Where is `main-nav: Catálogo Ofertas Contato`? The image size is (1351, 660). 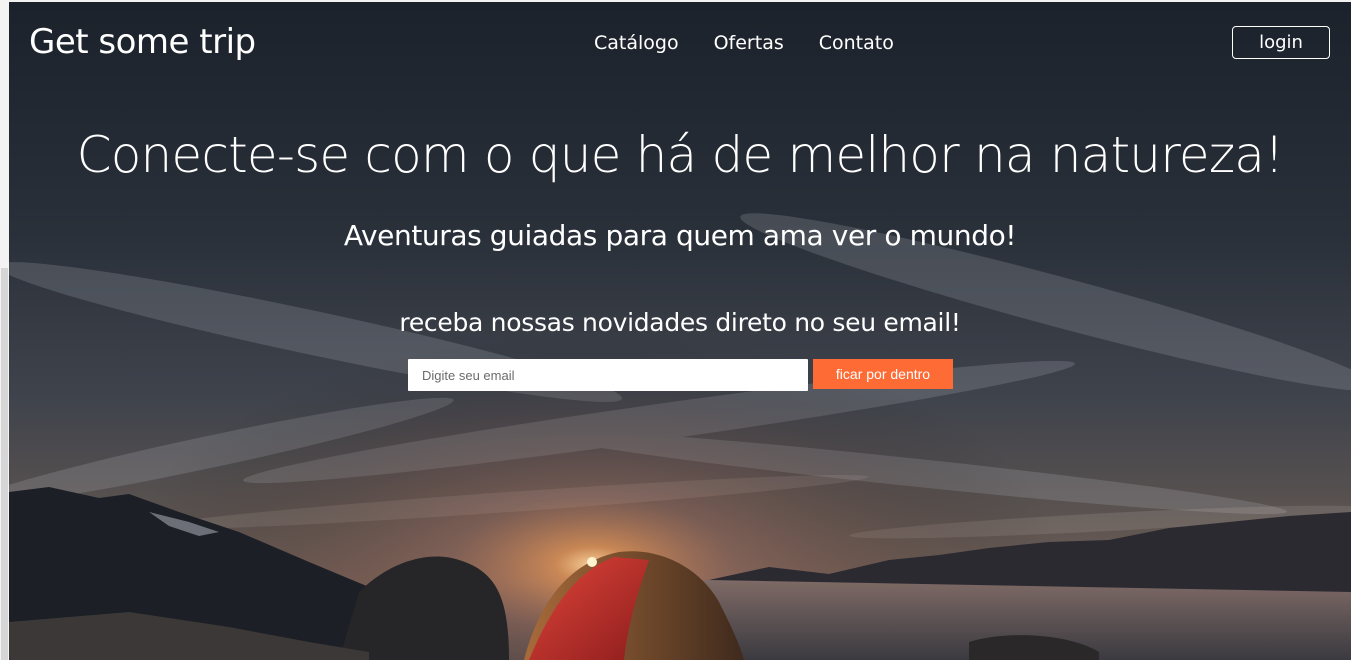 main-nav: Catálogo Ofertas Contato is located at coordinates (744, 43).